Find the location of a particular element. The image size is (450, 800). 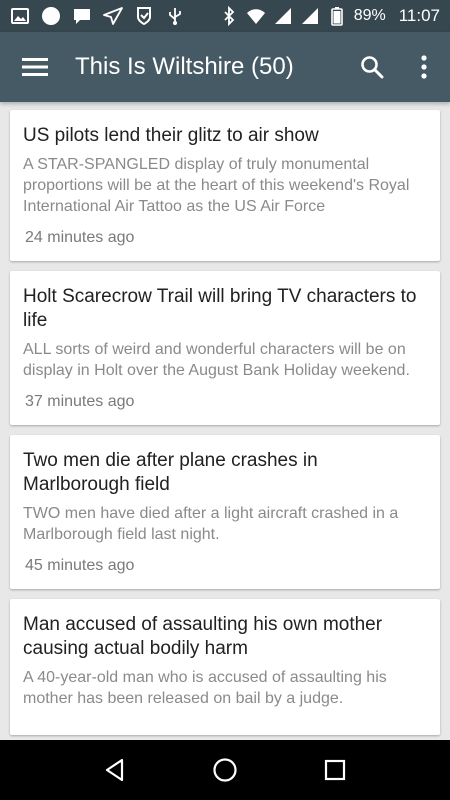

menu-icon is located at coordinates (35, 67).